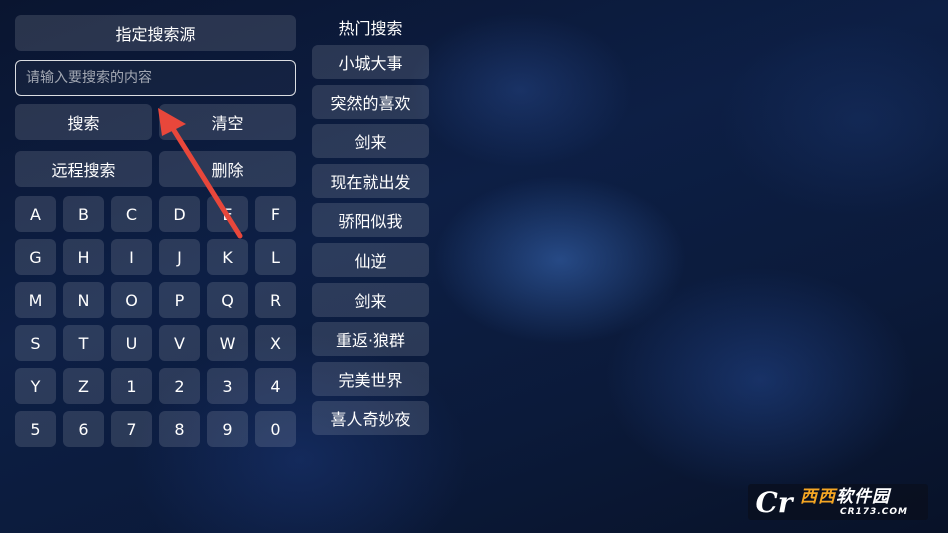 The image size is (948, 533). Describe the element at coordinates (131, 257) in the screenshot. I see `key-i: I` at that location.